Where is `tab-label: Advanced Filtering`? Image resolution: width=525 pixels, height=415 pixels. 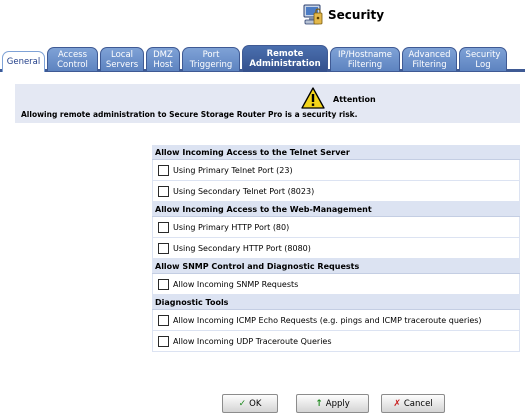 tab-label: Advanced Filtering is located at coordinates (429, 59).